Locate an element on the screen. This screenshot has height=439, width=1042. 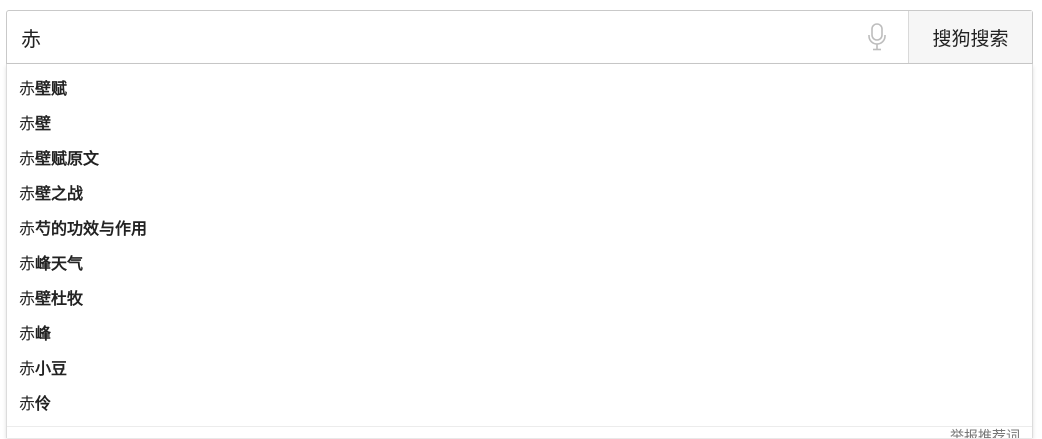
suggestion-completion: 壁赋 is located at coordinates (51, 88).